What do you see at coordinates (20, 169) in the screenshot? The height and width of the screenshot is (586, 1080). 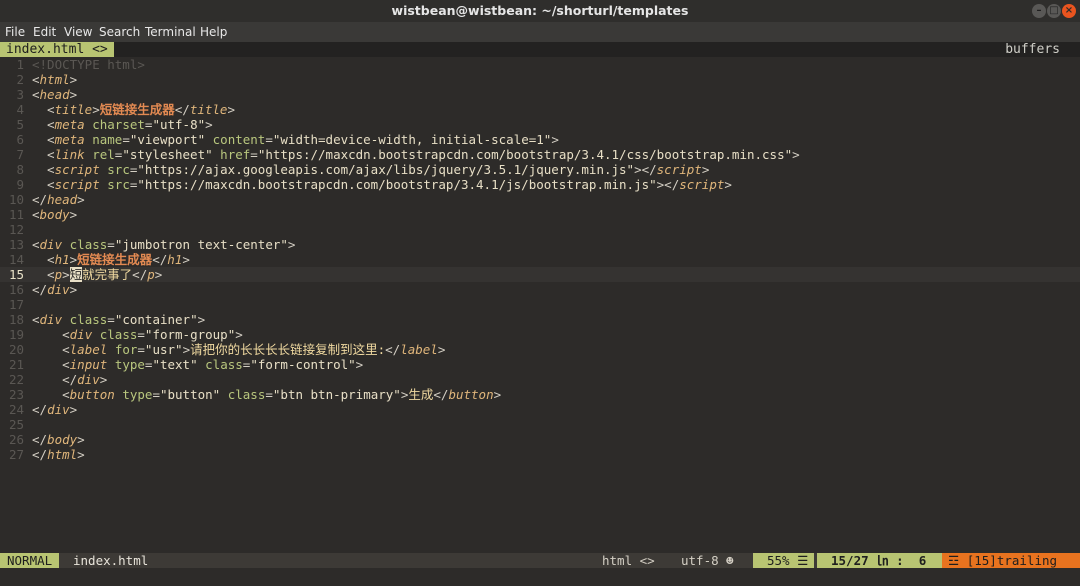 I see `line-number: 8` at bounding box center [20, 169].